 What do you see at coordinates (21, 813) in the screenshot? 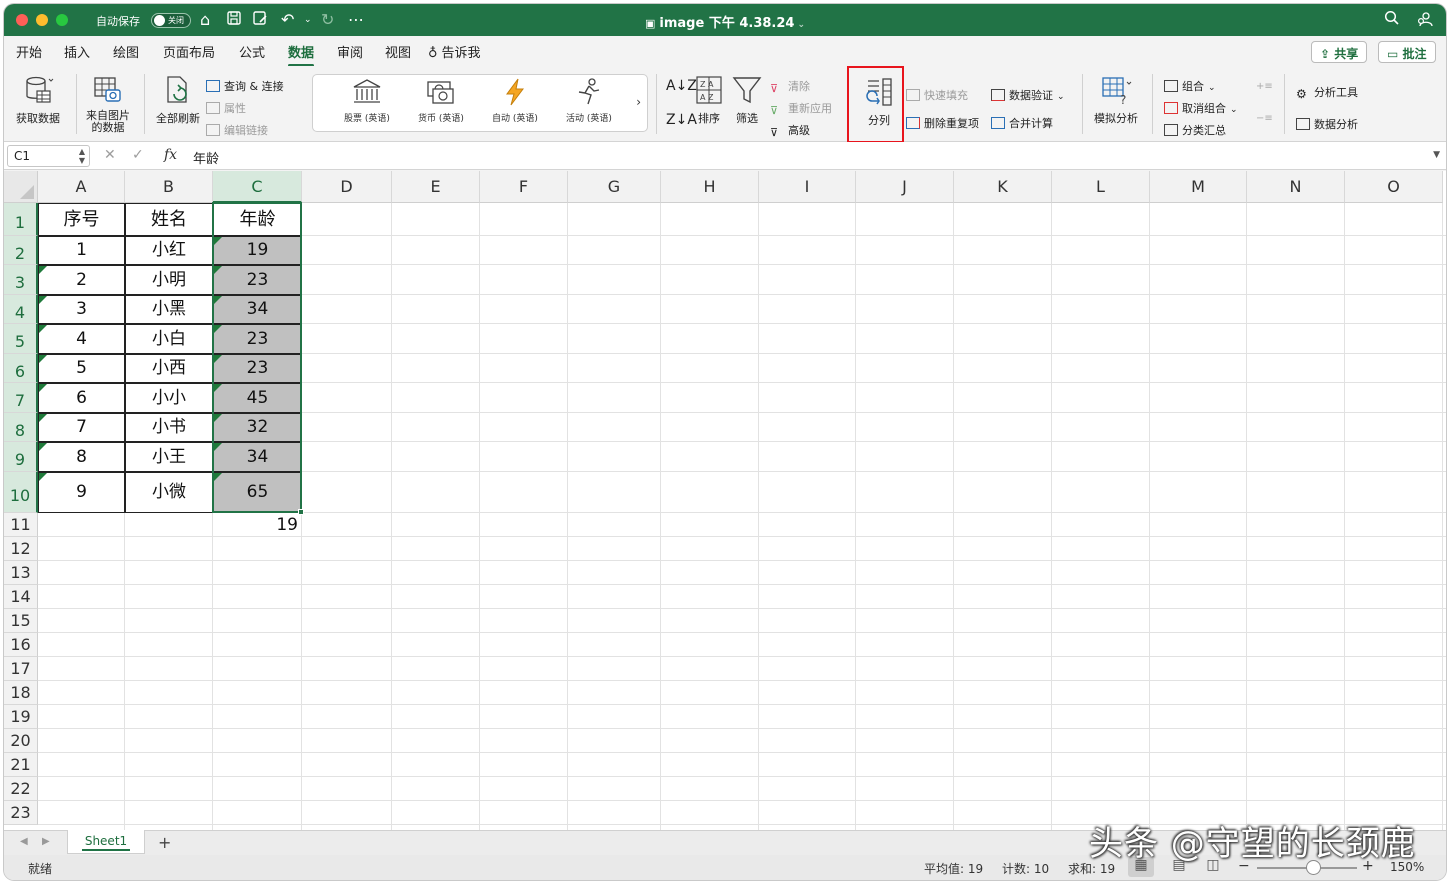
I see `row-header-23: 23` at bounding box center [21, 813].